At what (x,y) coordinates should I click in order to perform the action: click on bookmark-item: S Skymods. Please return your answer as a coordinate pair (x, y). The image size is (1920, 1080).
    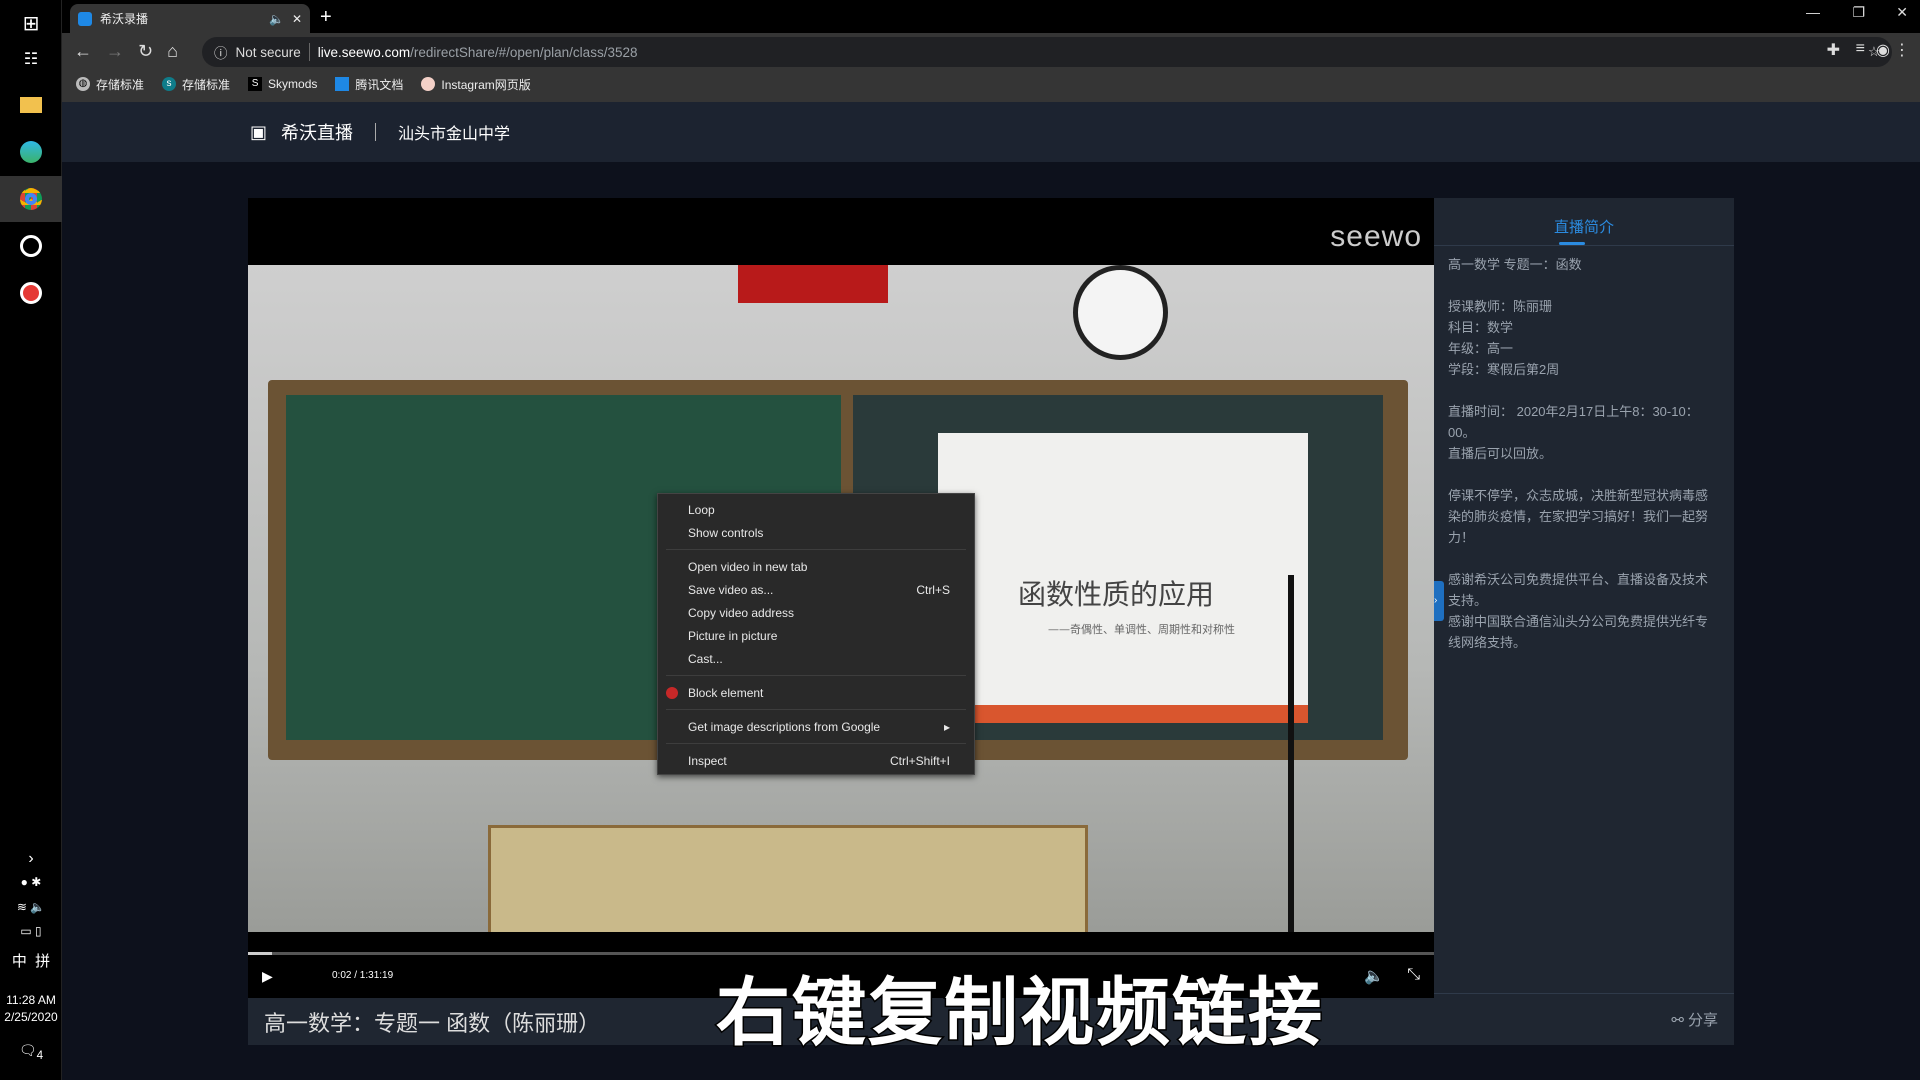
    Looking at the image, I should click on (282, 84).